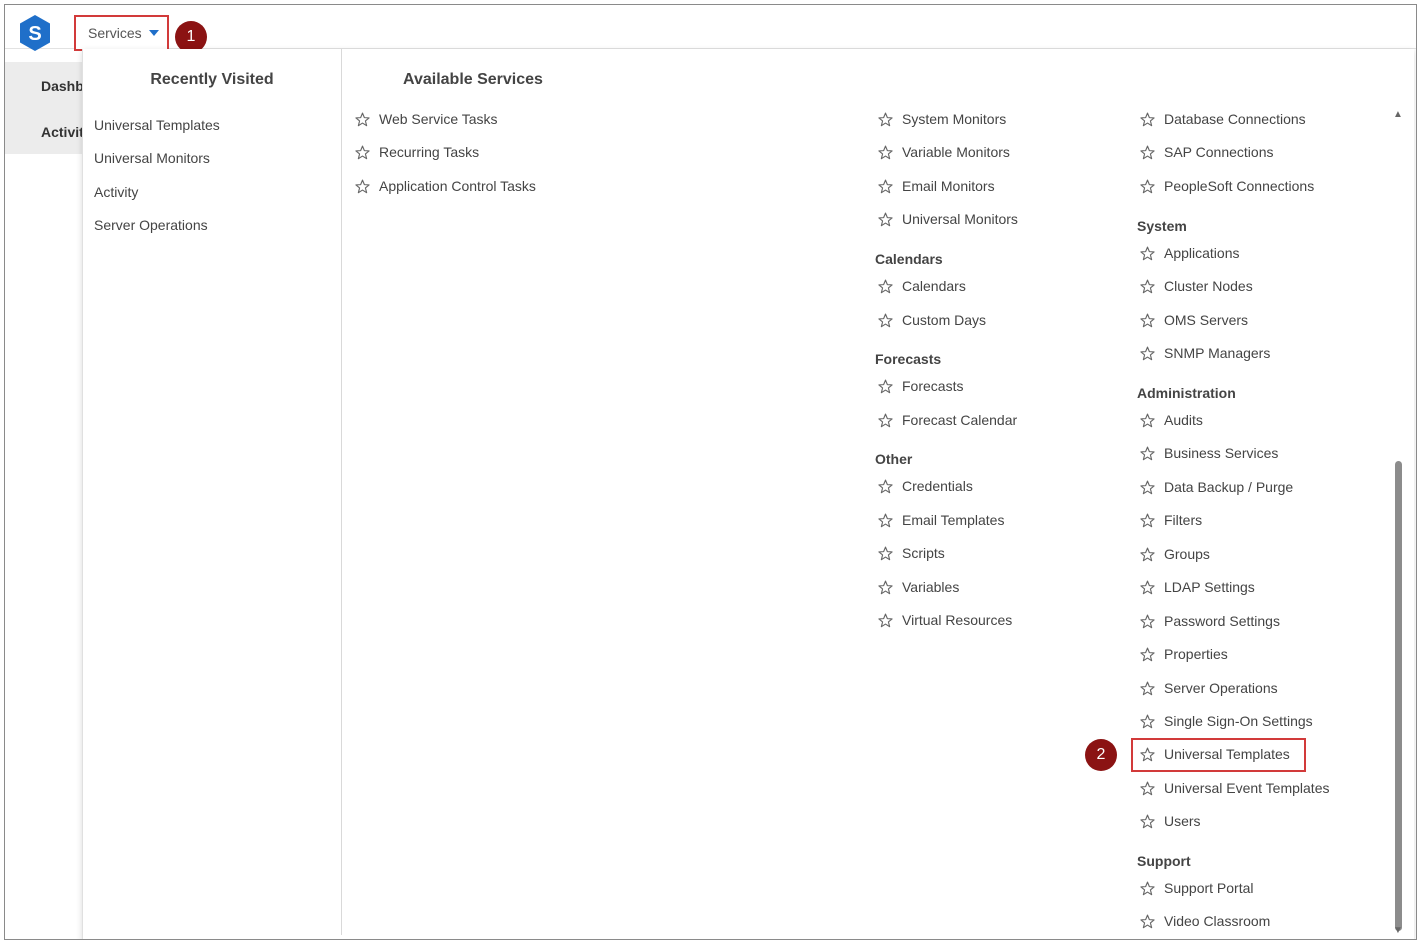 This screenshot has width=1419, height=942. What do you see at coordinates (920, 386) in the screenshot?
I see `service-item: Forecasts` at bounding box center [920, 386].